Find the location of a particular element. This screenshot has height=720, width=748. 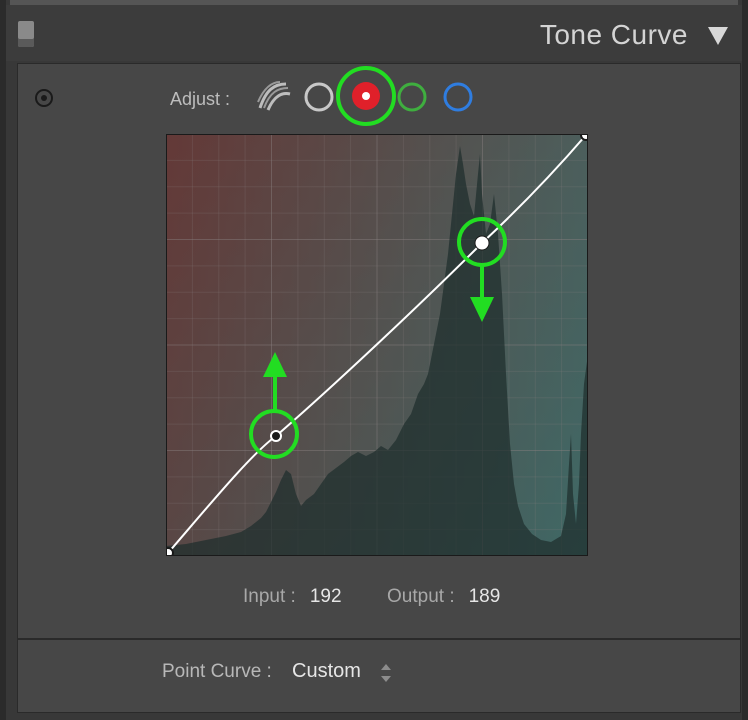

output-value: 189 is located at coordinates (484, 596).